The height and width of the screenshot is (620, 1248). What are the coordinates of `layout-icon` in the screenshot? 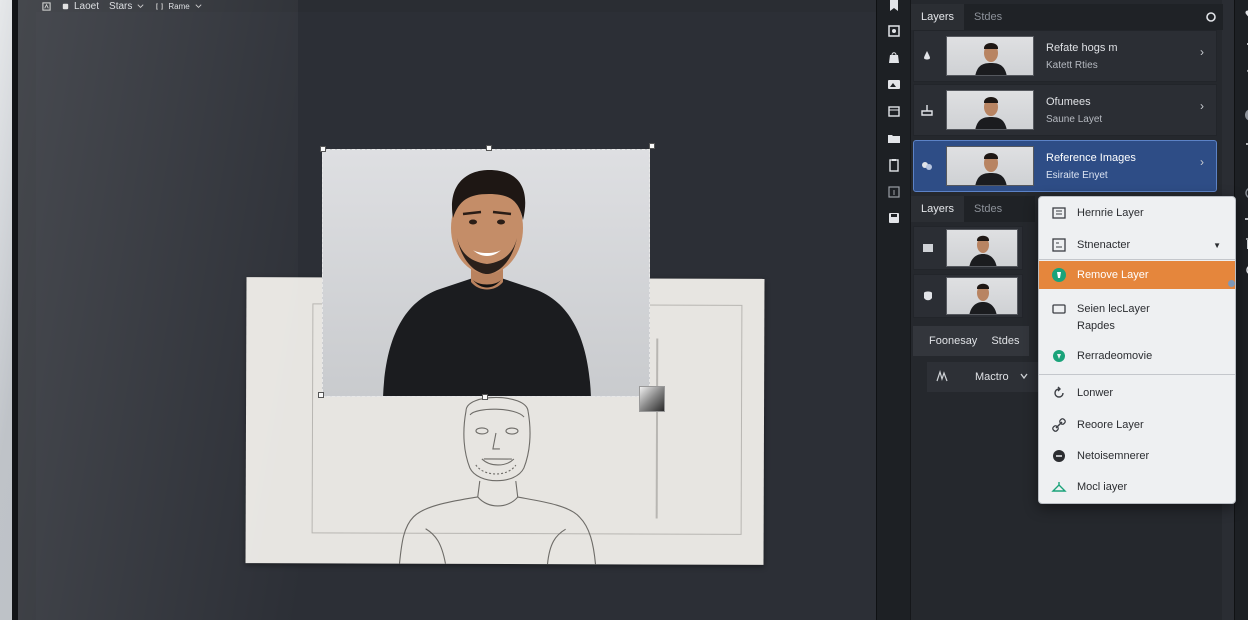 It's located at (1059, 245).